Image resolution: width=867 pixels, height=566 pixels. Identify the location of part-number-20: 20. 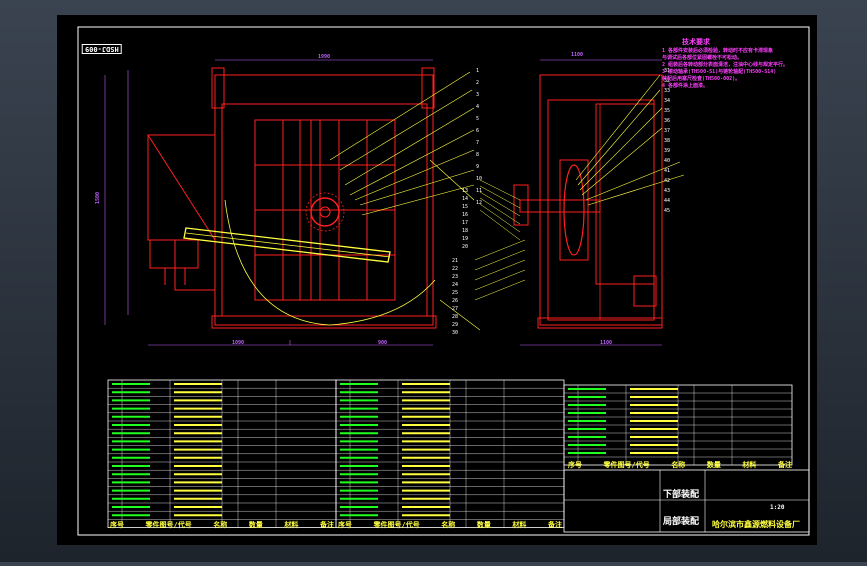
(465, 247).